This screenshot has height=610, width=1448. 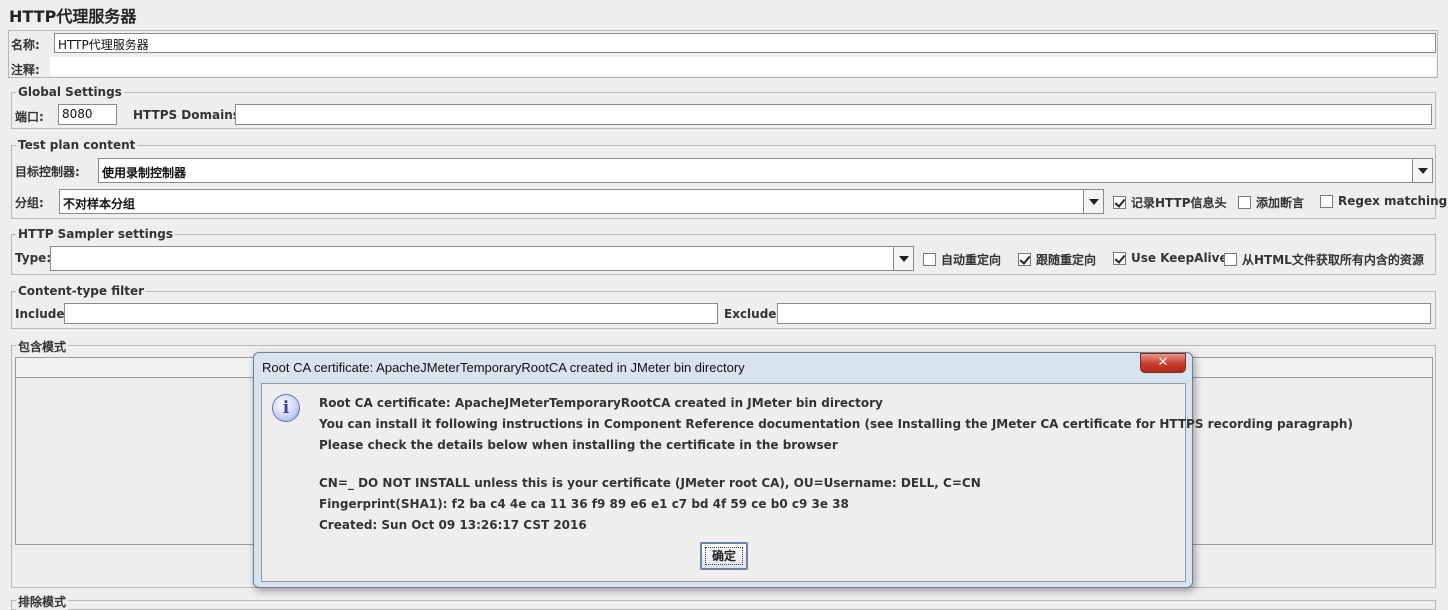 I want to click on regex-matching-label: Regex matching, so click(x=1393, y=201).